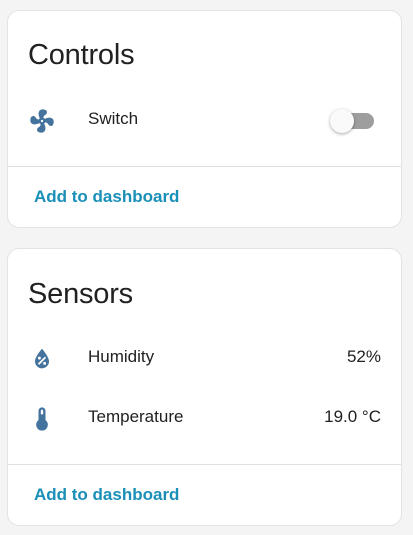 This screenshot has width=413, height=535. I want to click on card-title: Sensors, so click(80, 294).